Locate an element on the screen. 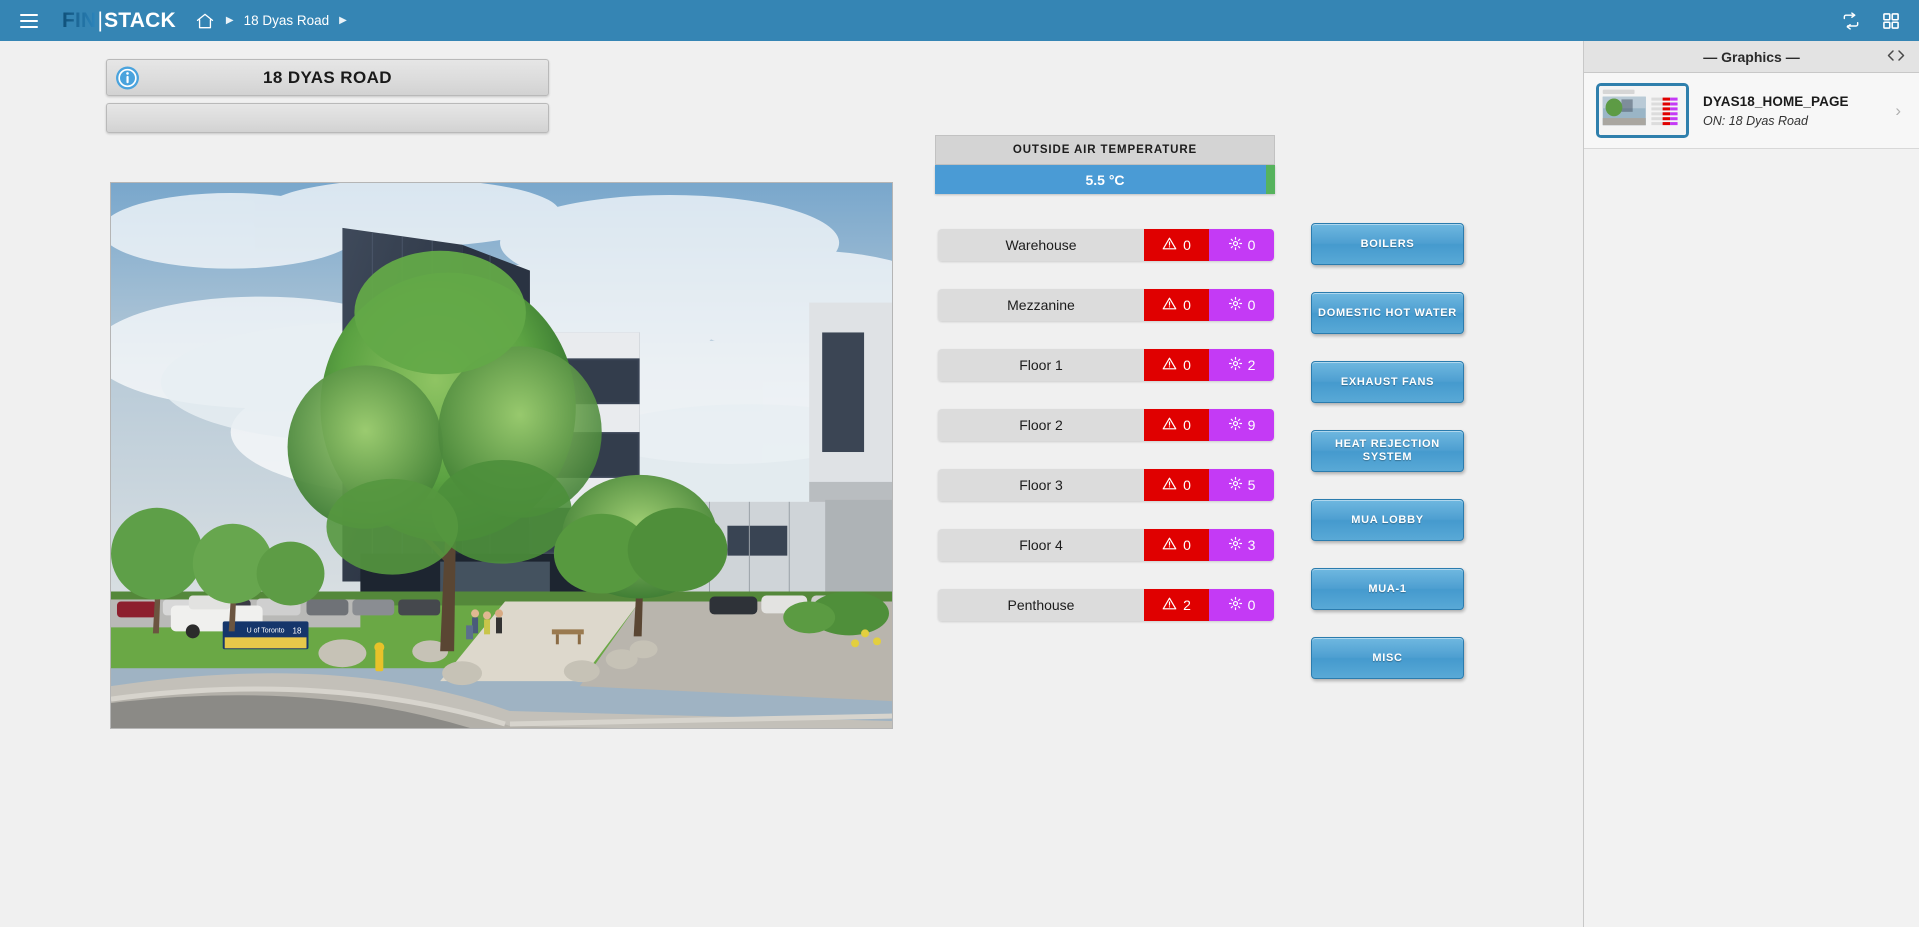  code-brackets-icon is located at coordinates (1896, 56).